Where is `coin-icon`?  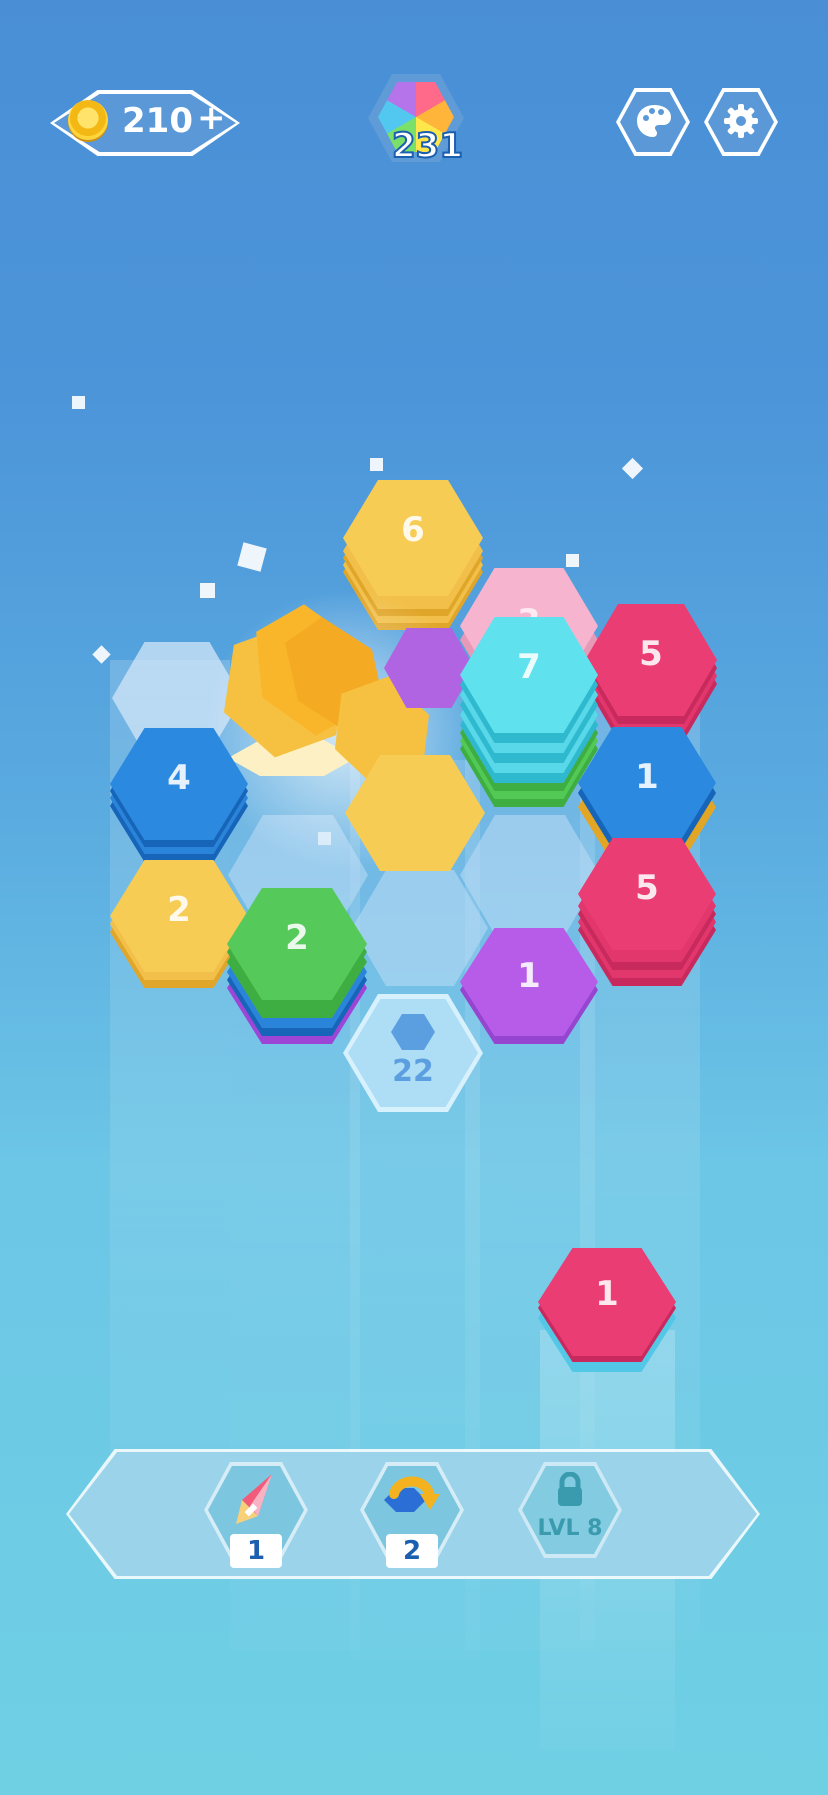
coin-icon is located at coordinates (88, 120).